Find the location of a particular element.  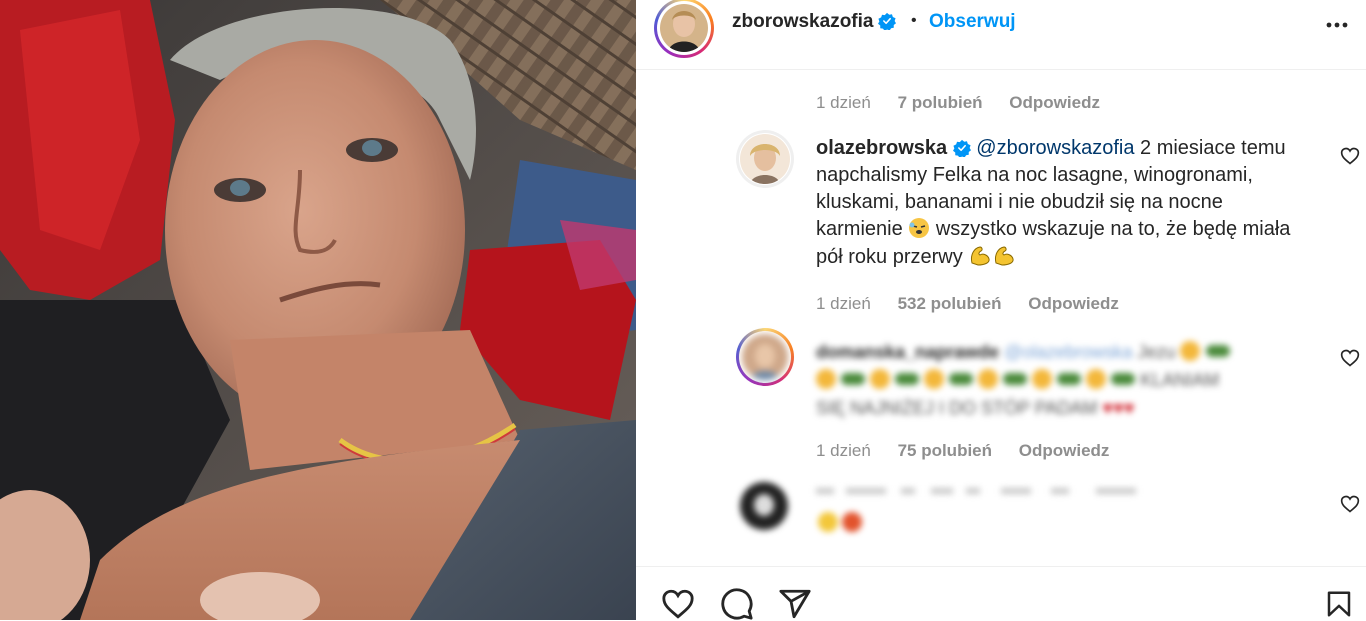

bookmark-icon is located at coordinates (1339, 604).